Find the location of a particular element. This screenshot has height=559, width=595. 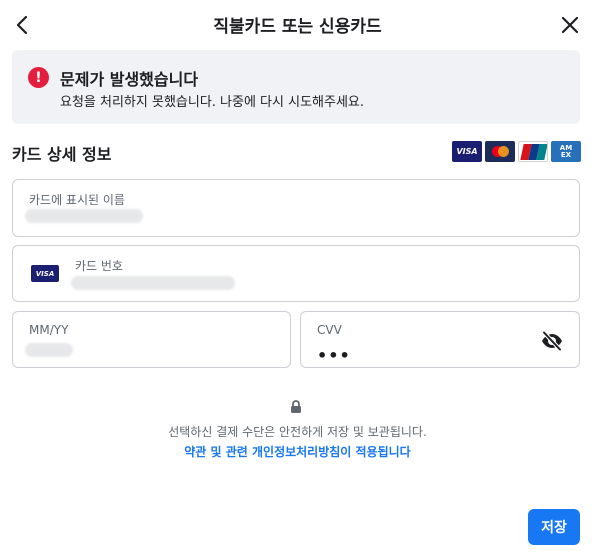

error-message: 요청을 처리하지 못했습니다. 나중에 다시 시도해주세요. is located at coordinates (212, 102).